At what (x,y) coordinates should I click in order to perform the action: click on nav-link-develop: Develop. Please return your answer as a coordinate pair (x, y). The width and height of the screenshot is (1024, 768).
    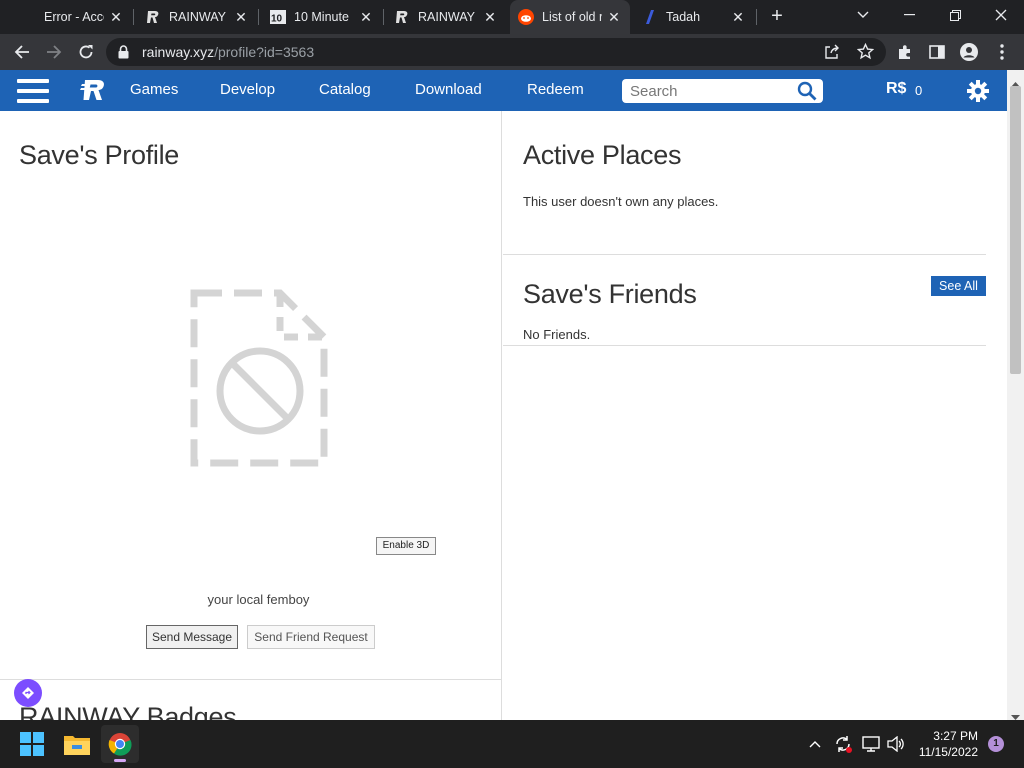
    Looking at the image, I should click on (247, 89).